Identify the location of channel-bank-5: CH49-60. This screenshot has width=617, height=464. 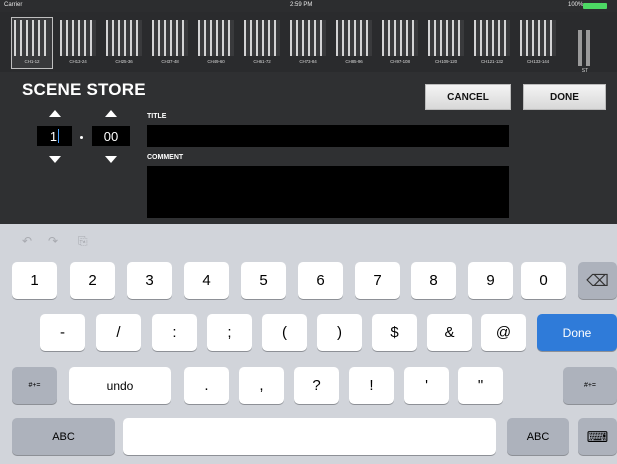
(216, 43).